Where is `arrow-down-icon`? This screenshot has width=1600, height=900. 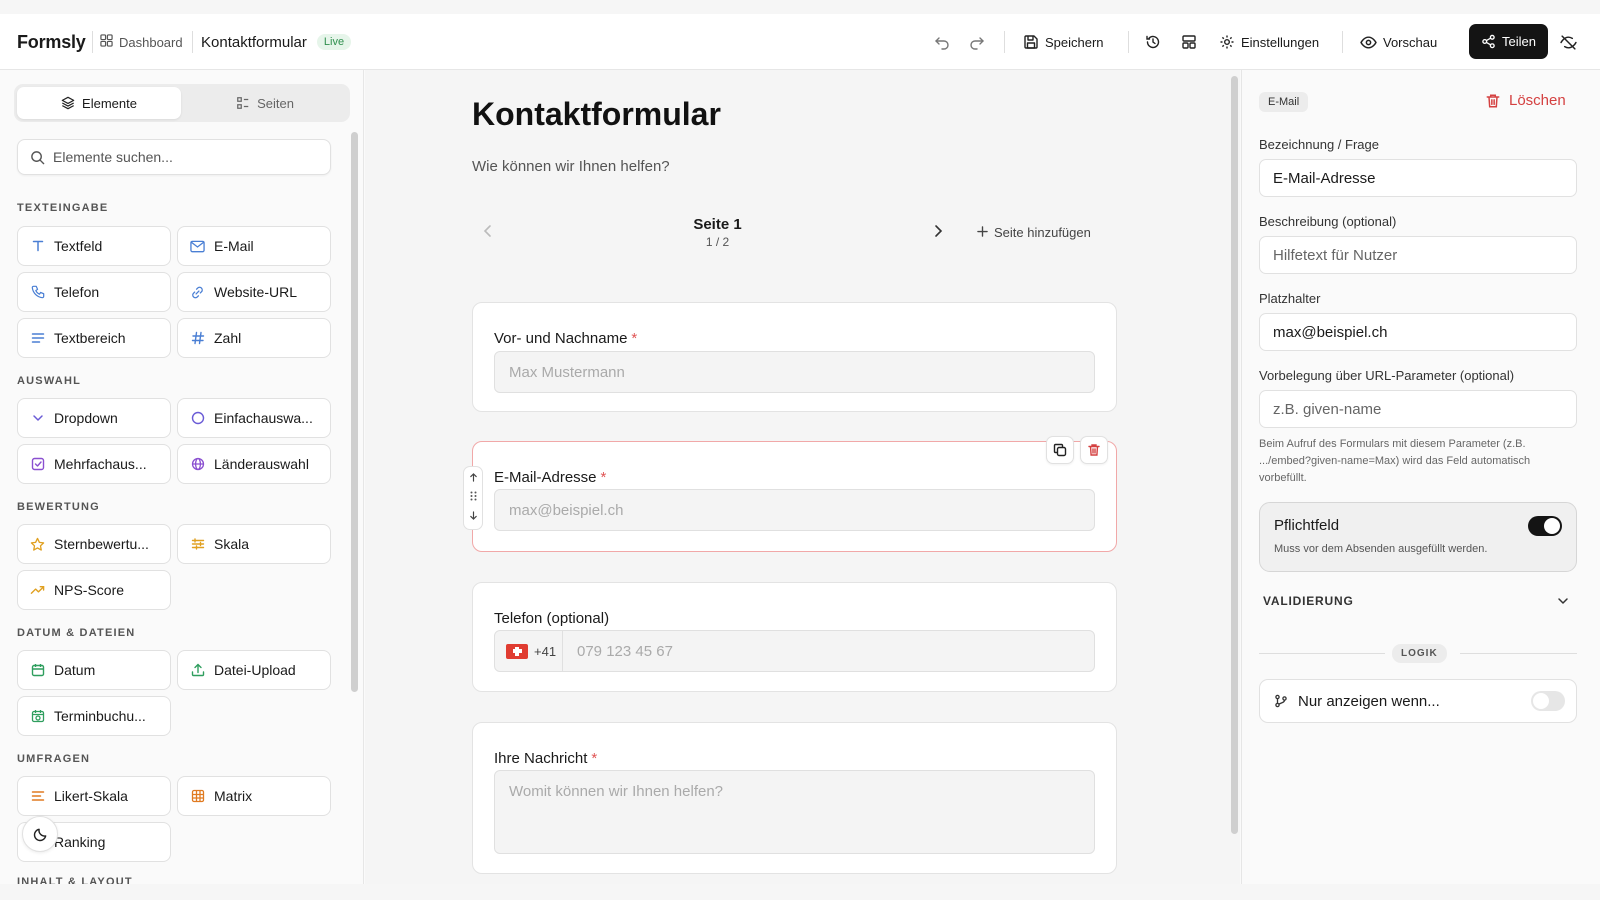
arrow-down-icon is located at coordinates (473, 517).